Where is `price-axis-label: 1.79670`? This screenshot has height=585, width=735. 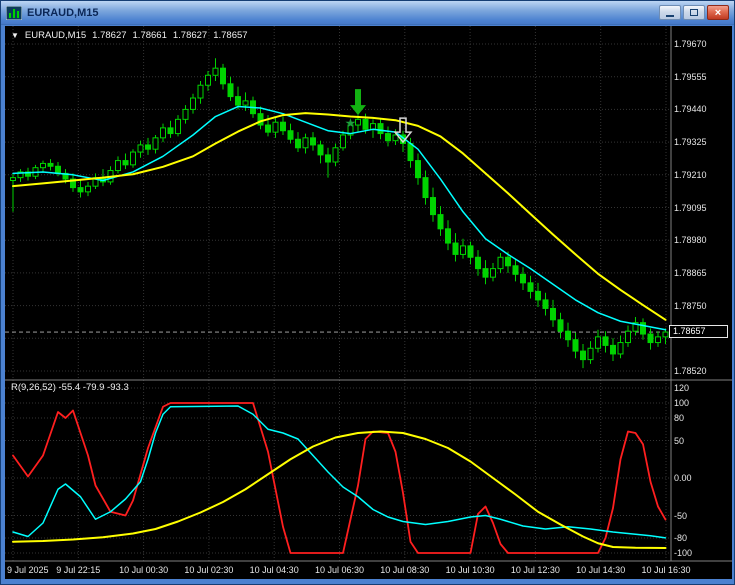
price-axis-label: 1.79670 is located at coordinates (690, 44).